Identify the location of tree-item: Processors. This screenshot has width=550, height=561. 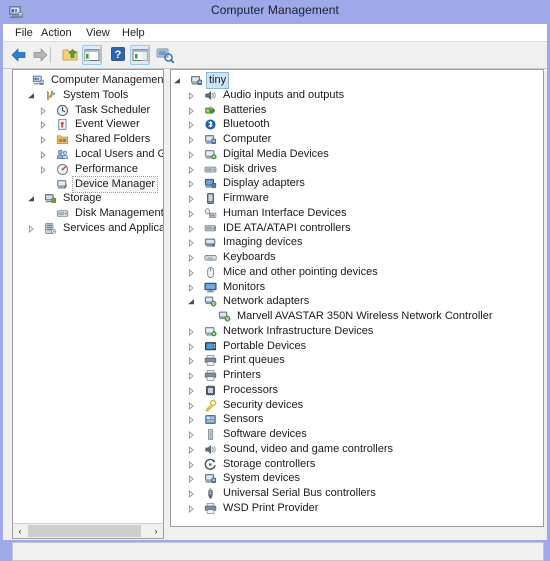
(364, 390).